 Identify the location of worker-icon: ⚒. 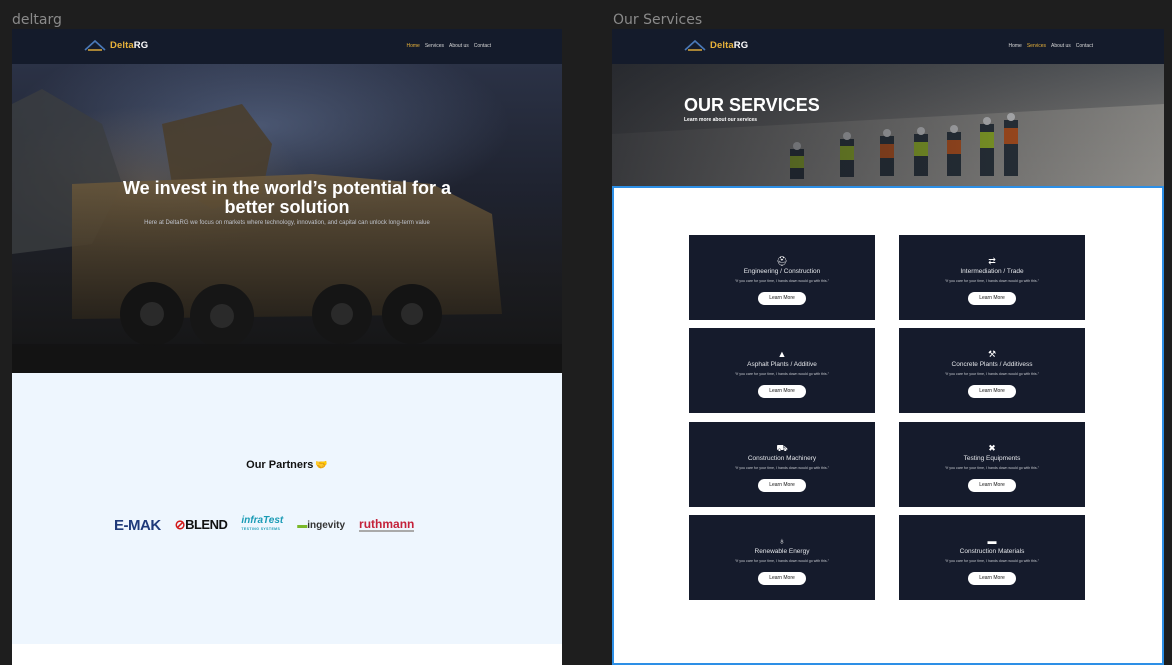
(992, 354).